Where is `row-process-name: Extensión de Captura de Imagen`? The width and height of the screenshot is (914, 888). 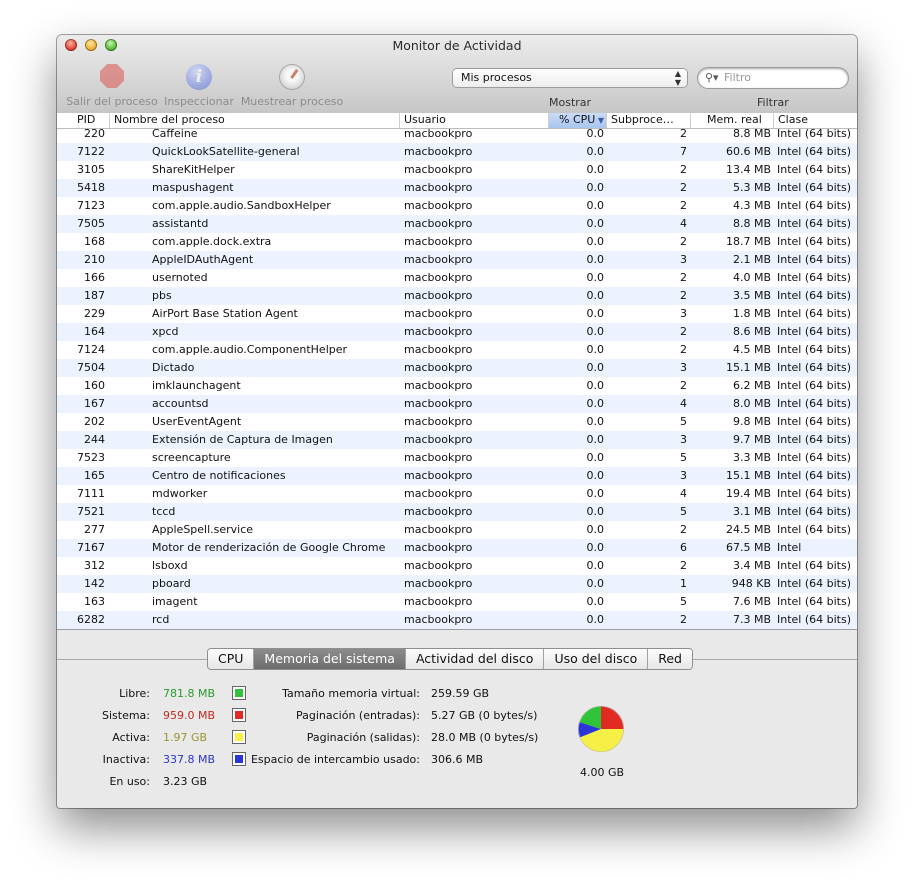
row-process-name: Extensión de Captura de Imagen is located at coordinates (242, 439).